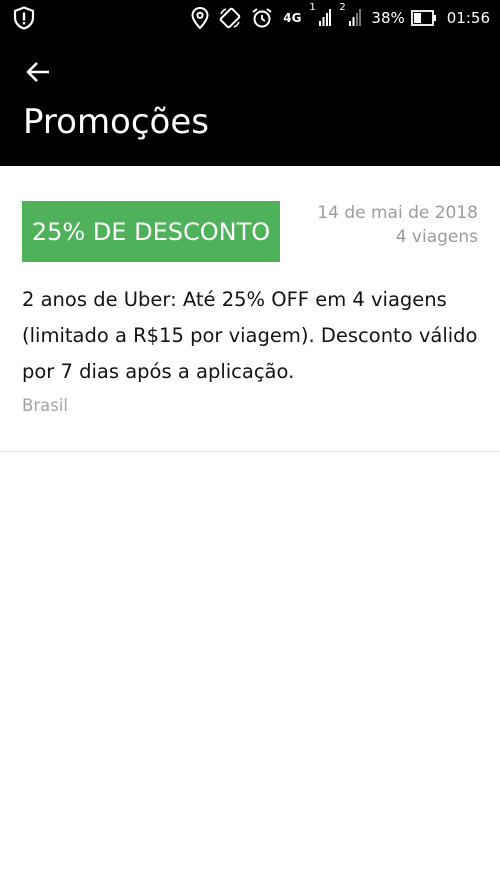 This screenshot has width=500, height=889. Describe the element at coordinates (262, 18) in the screenshot. I see `alarm-icon` at that location.